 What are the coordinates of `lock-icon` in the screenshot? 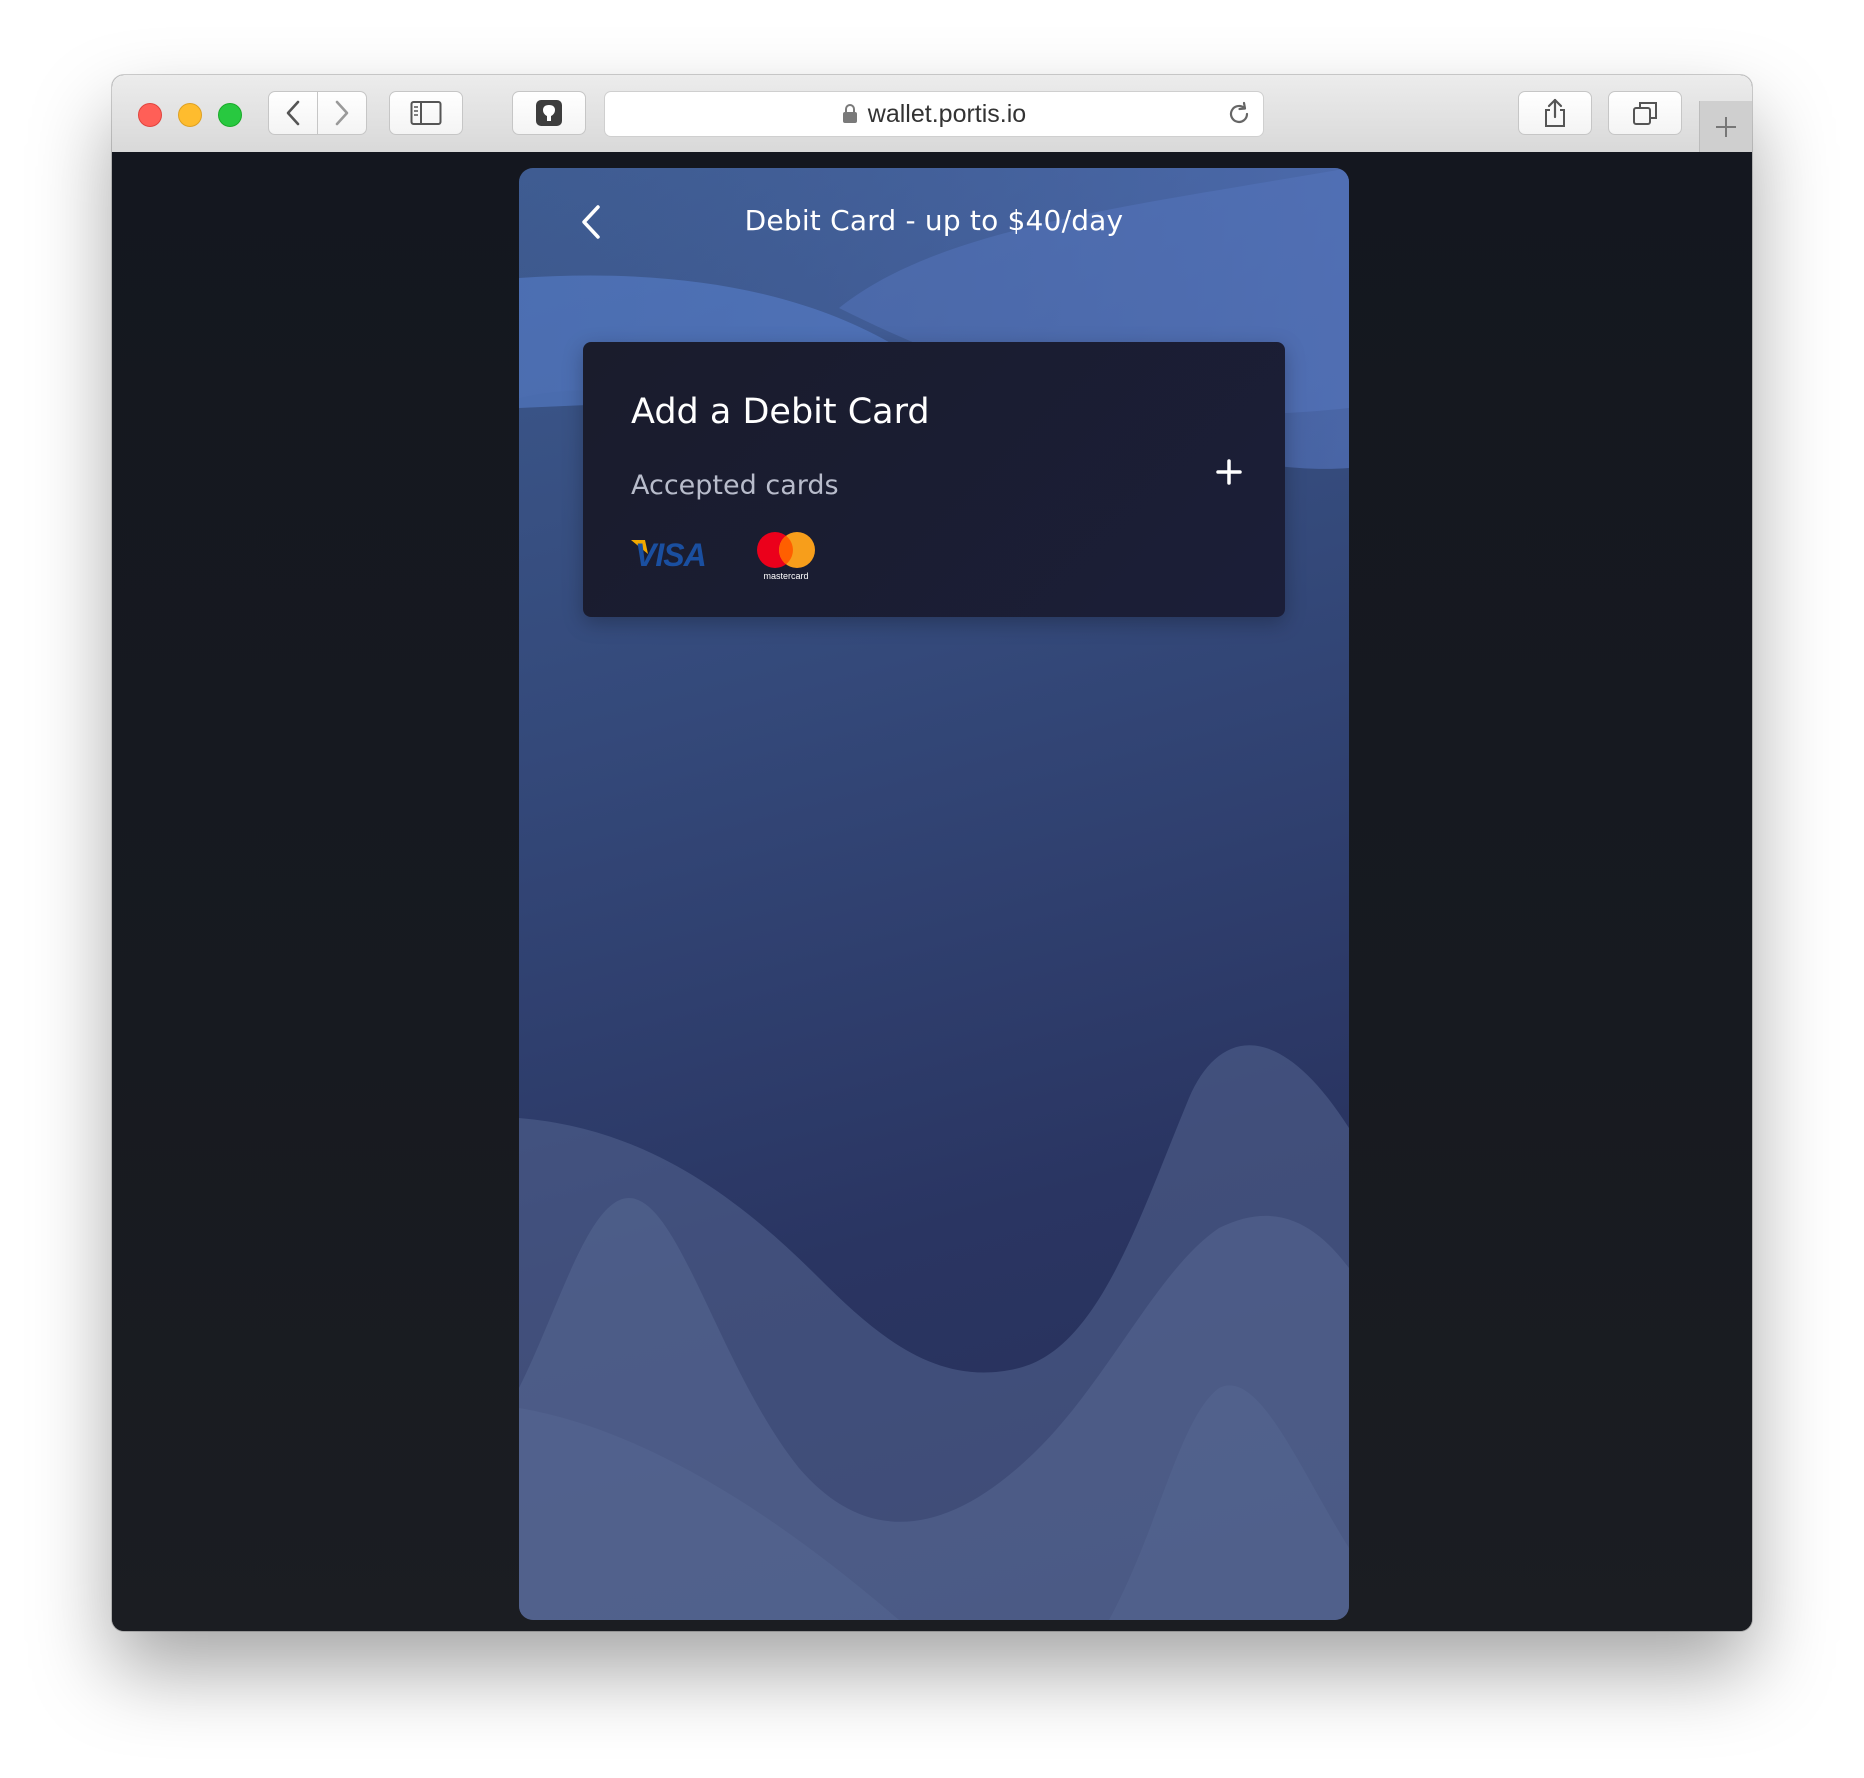 It's located at (849, 113).